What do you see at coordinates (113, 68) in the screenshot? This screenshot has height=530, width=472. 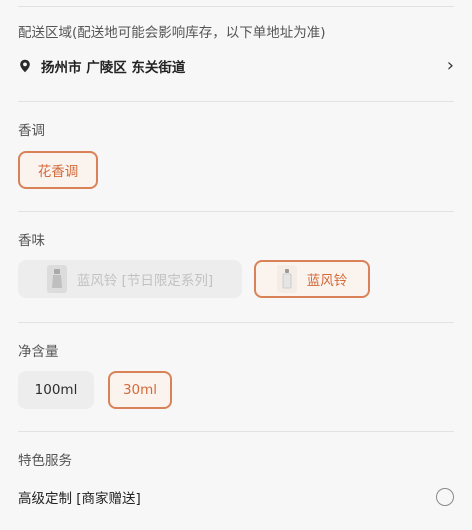 I see `delivery-address: 扬州市 广陵区 东关街道` at bounding box center [113, 68].